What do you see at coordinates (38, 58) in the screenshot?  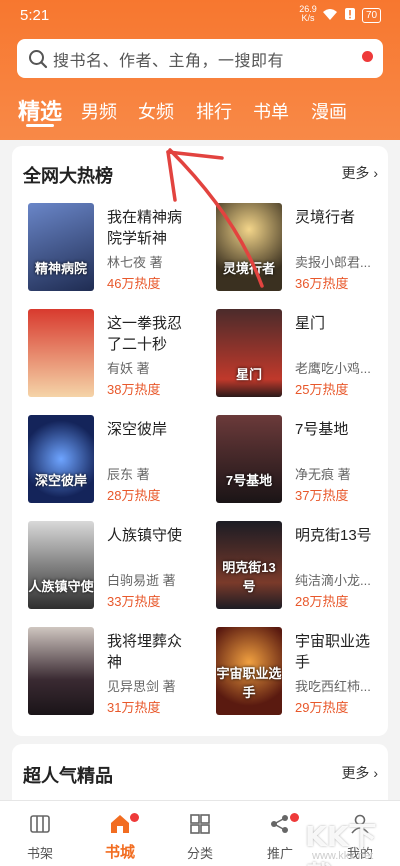 I see `search-icon` at bounding box center [38, 58].